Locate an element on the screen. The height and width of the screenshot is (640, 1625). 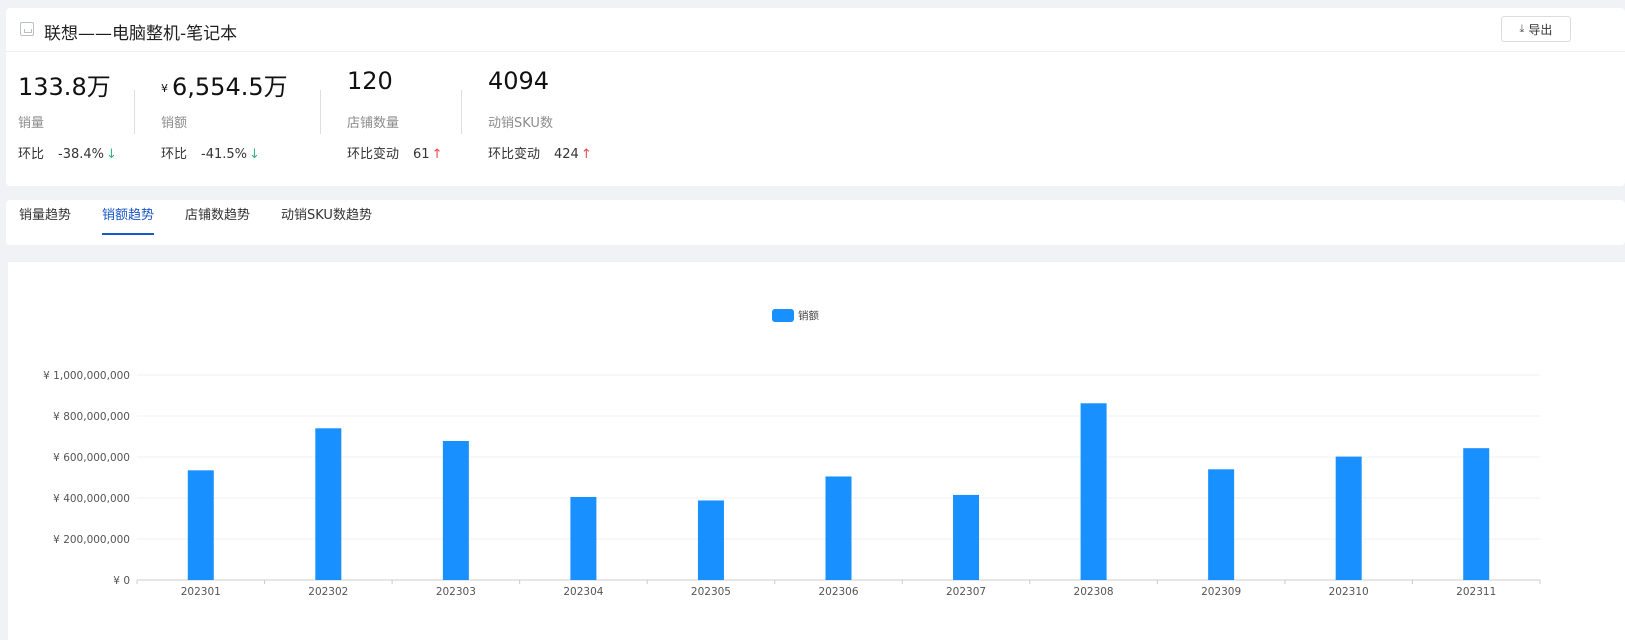
y-tick-label: ¥ 0 is located at coordinates (121, 581).